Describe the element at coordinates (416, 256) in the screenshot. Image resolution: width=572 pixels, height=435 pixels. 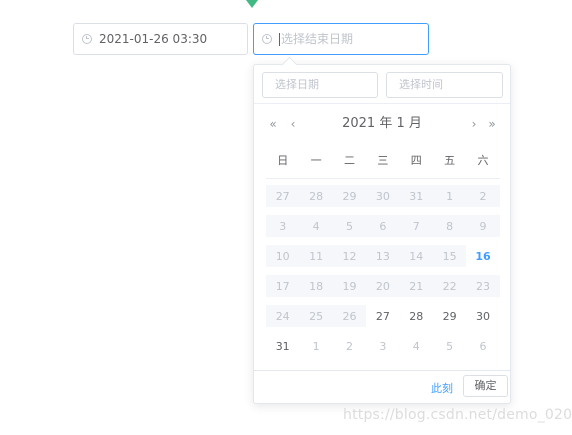
I see `day-cell: 14` at that location.